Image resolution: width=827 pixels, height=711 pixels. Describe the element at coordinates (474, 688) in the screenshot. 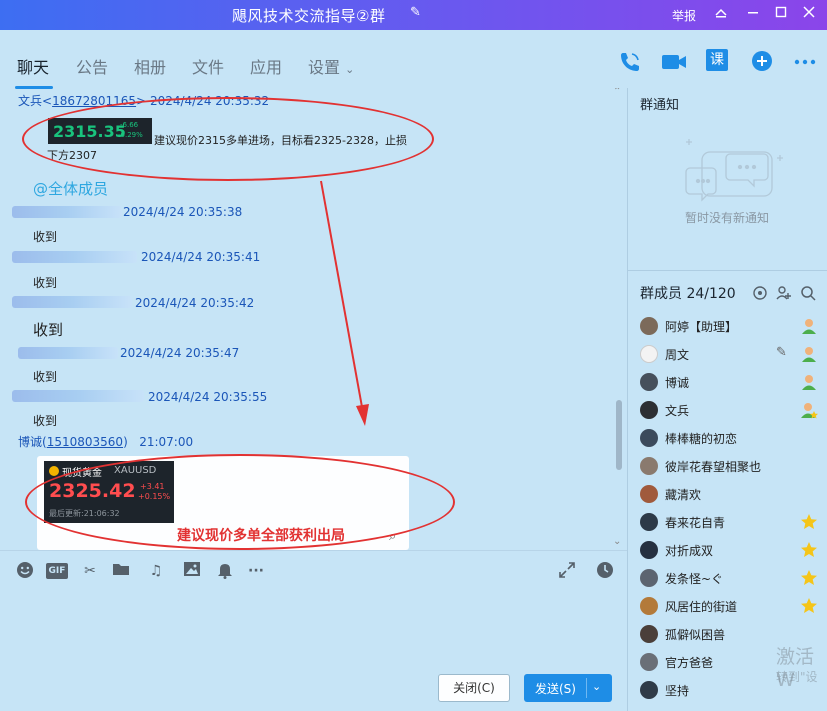

I see `close-button: 关闭(C)` at that location.